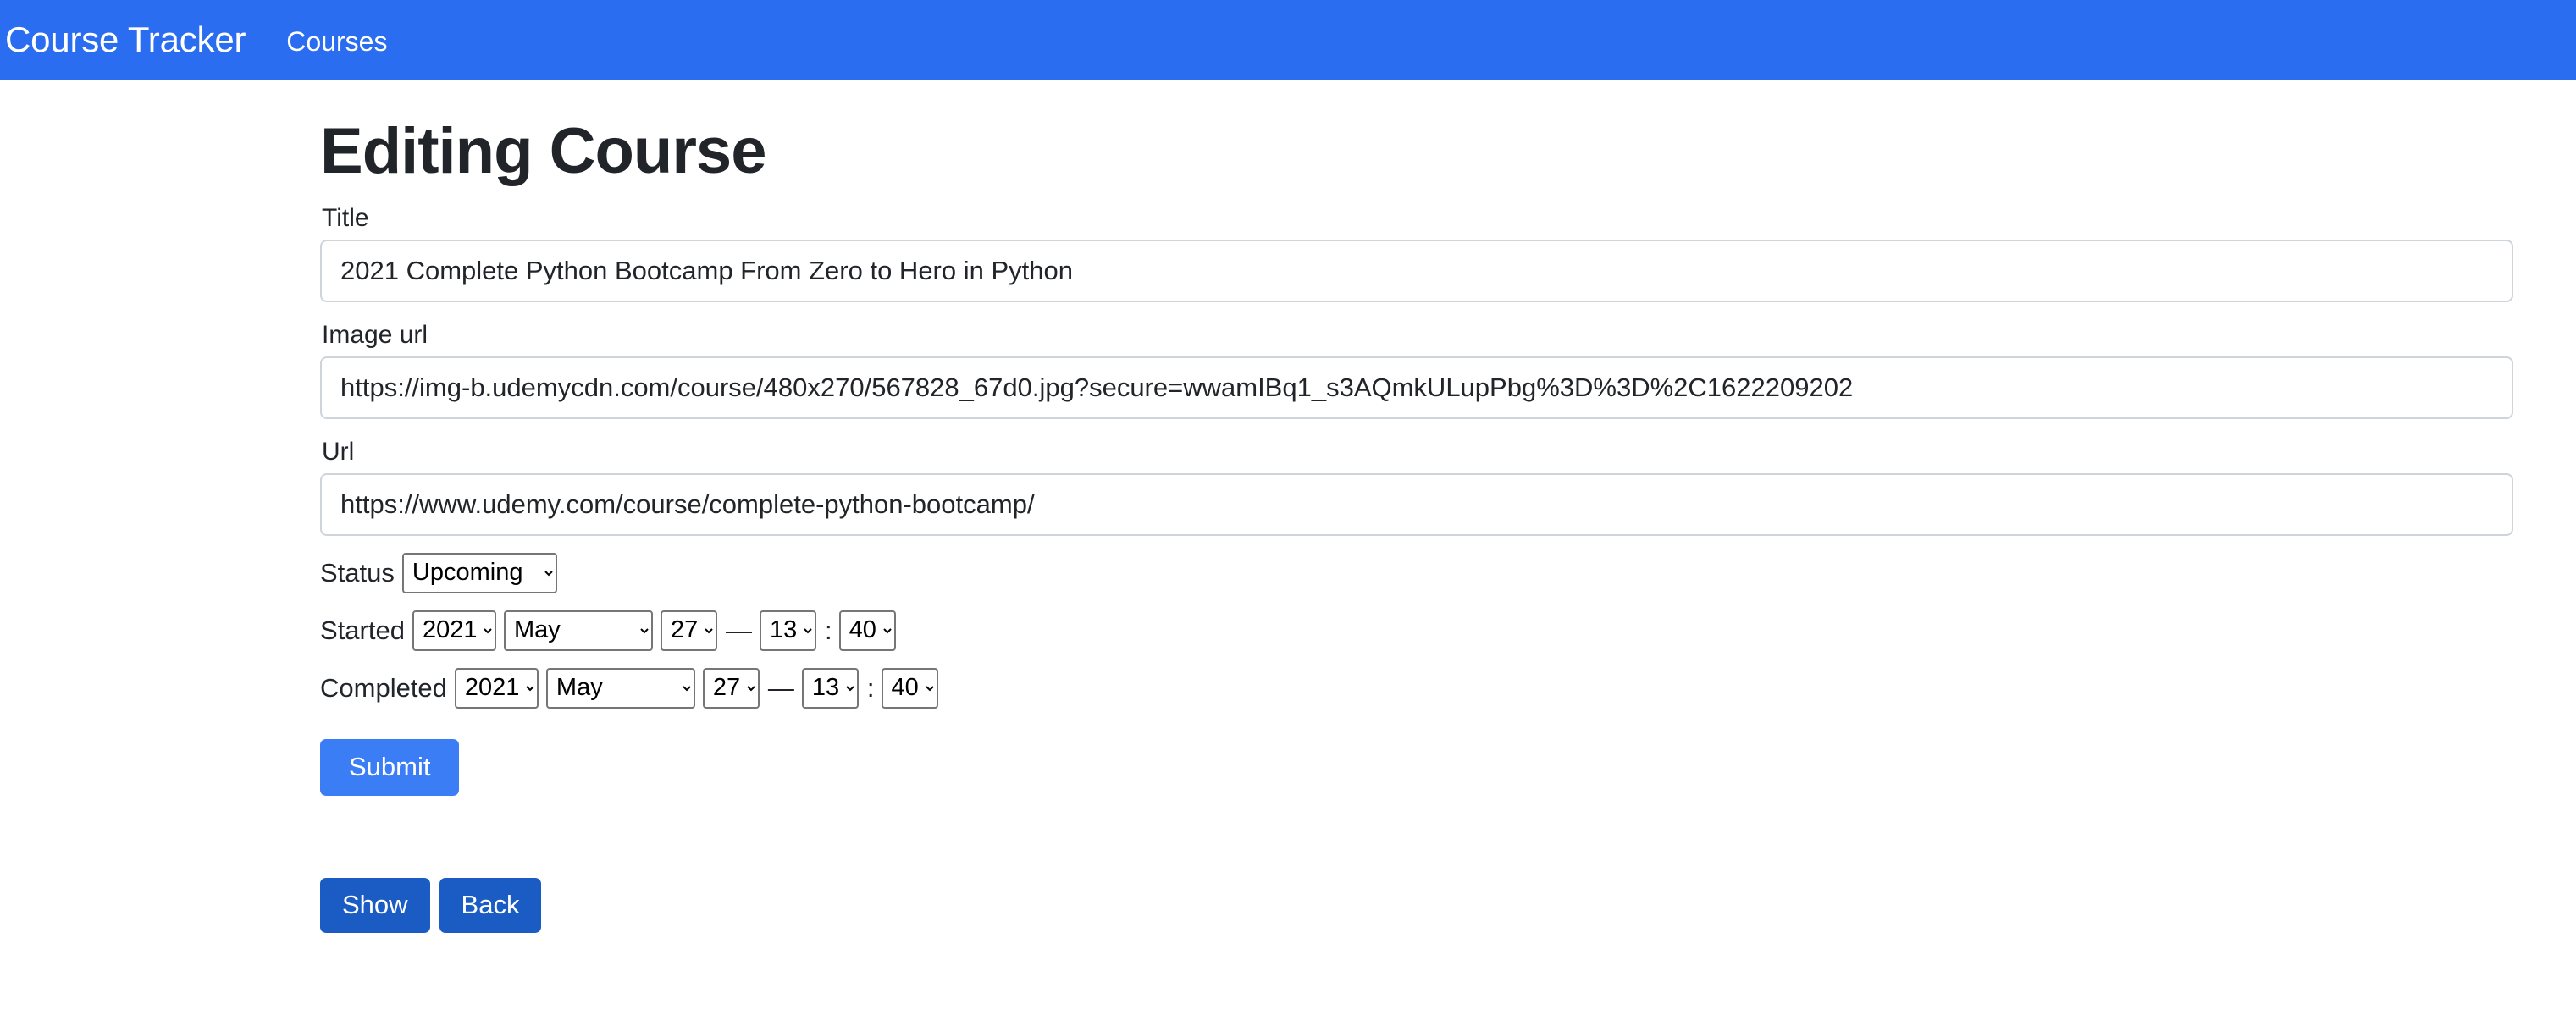 The image size is (2576, 1021). I want to click on started-label: Started, so click(363, 630).